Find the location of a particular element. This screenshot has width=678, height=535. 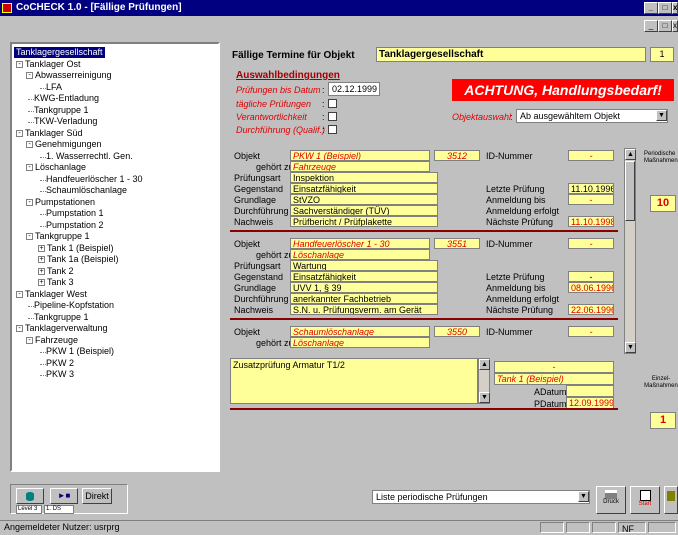

scroll-thumb is located at coordinates (630, 191).